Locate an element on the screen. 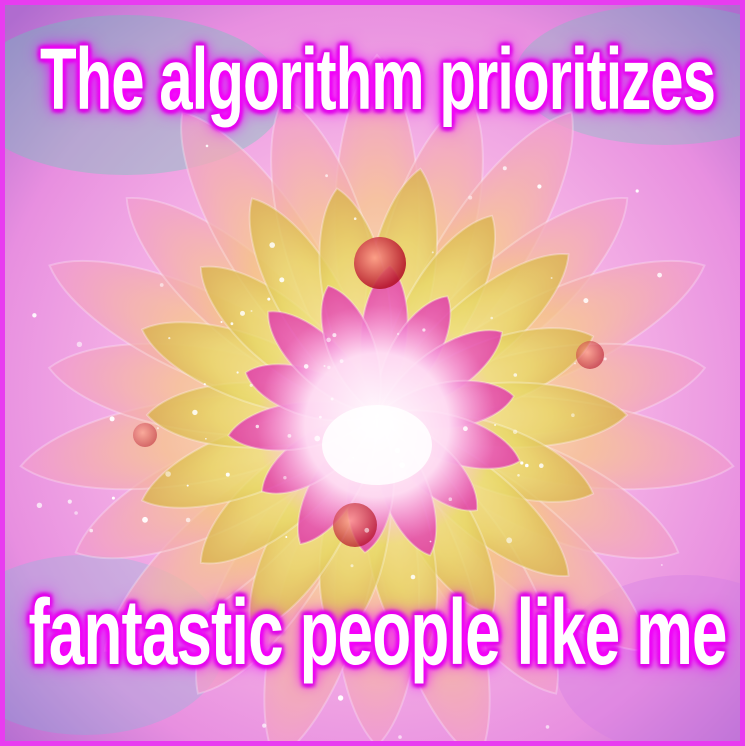  caption-bottom: fantastic people like me is located at coordinates (377, 632).